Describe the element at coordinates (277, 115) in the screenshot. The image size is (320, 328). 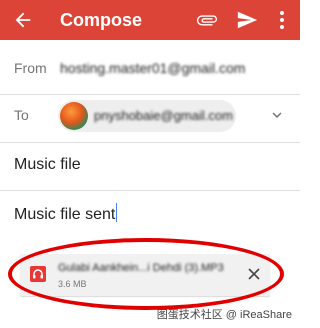
I see `chevron-down-icon` at that location.